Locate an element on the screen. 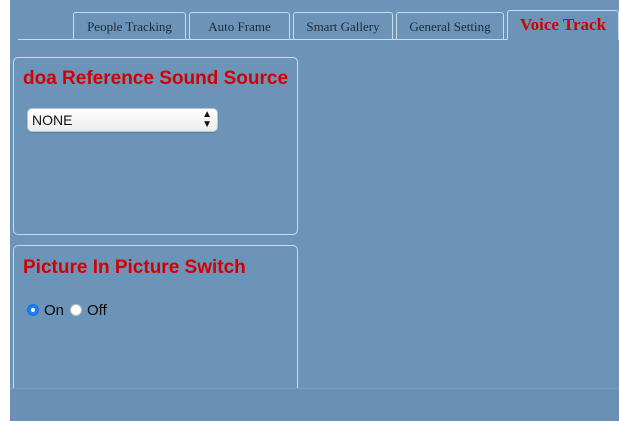 The width and height of the screenshot is (619, 421). doa-panel-title: doa Reference Sound Source is located at coordinates (156, 78).